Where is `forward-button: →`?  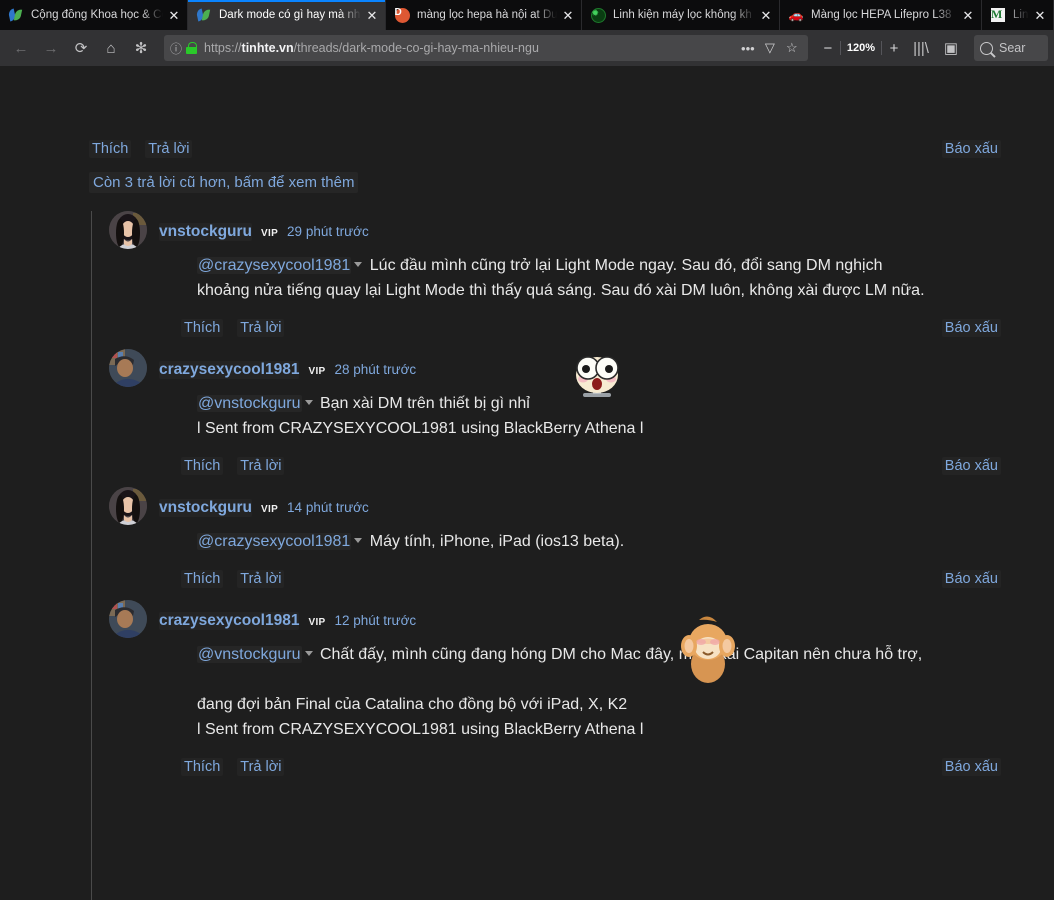
forward-button: → is located at coordinates (51, 48).